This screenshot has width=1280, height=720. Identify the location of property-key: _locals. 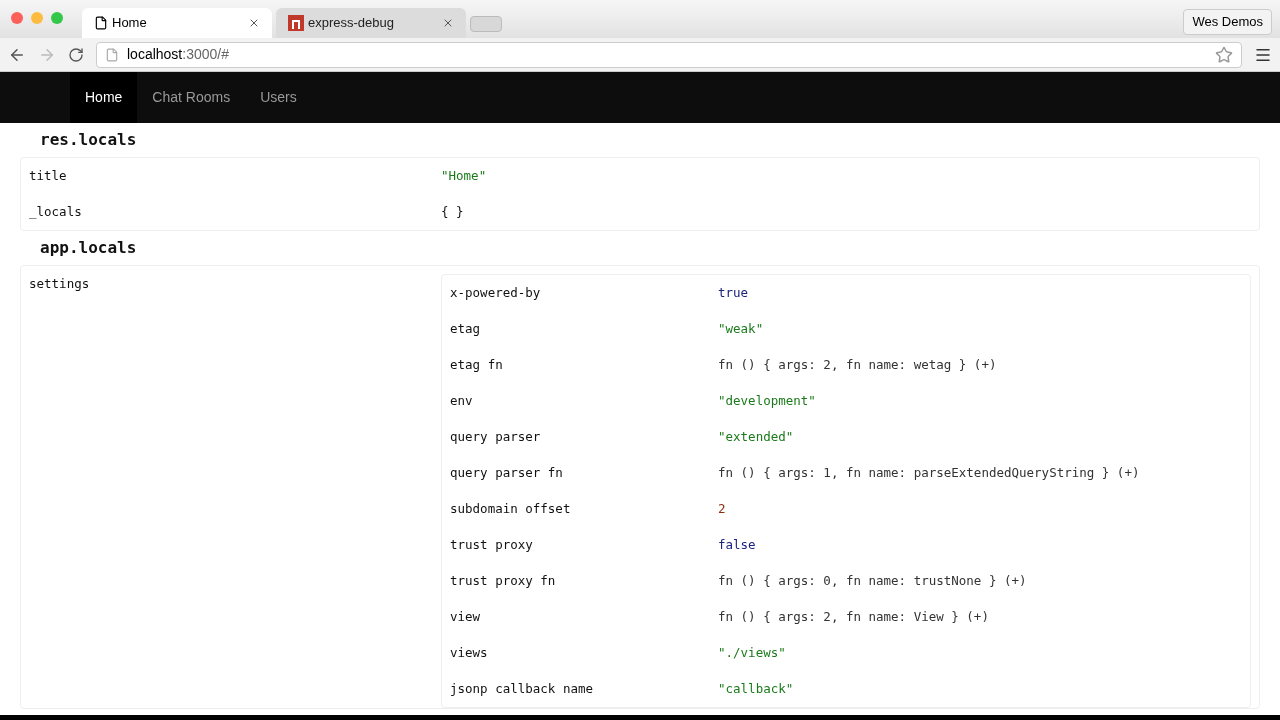
(235, 212).